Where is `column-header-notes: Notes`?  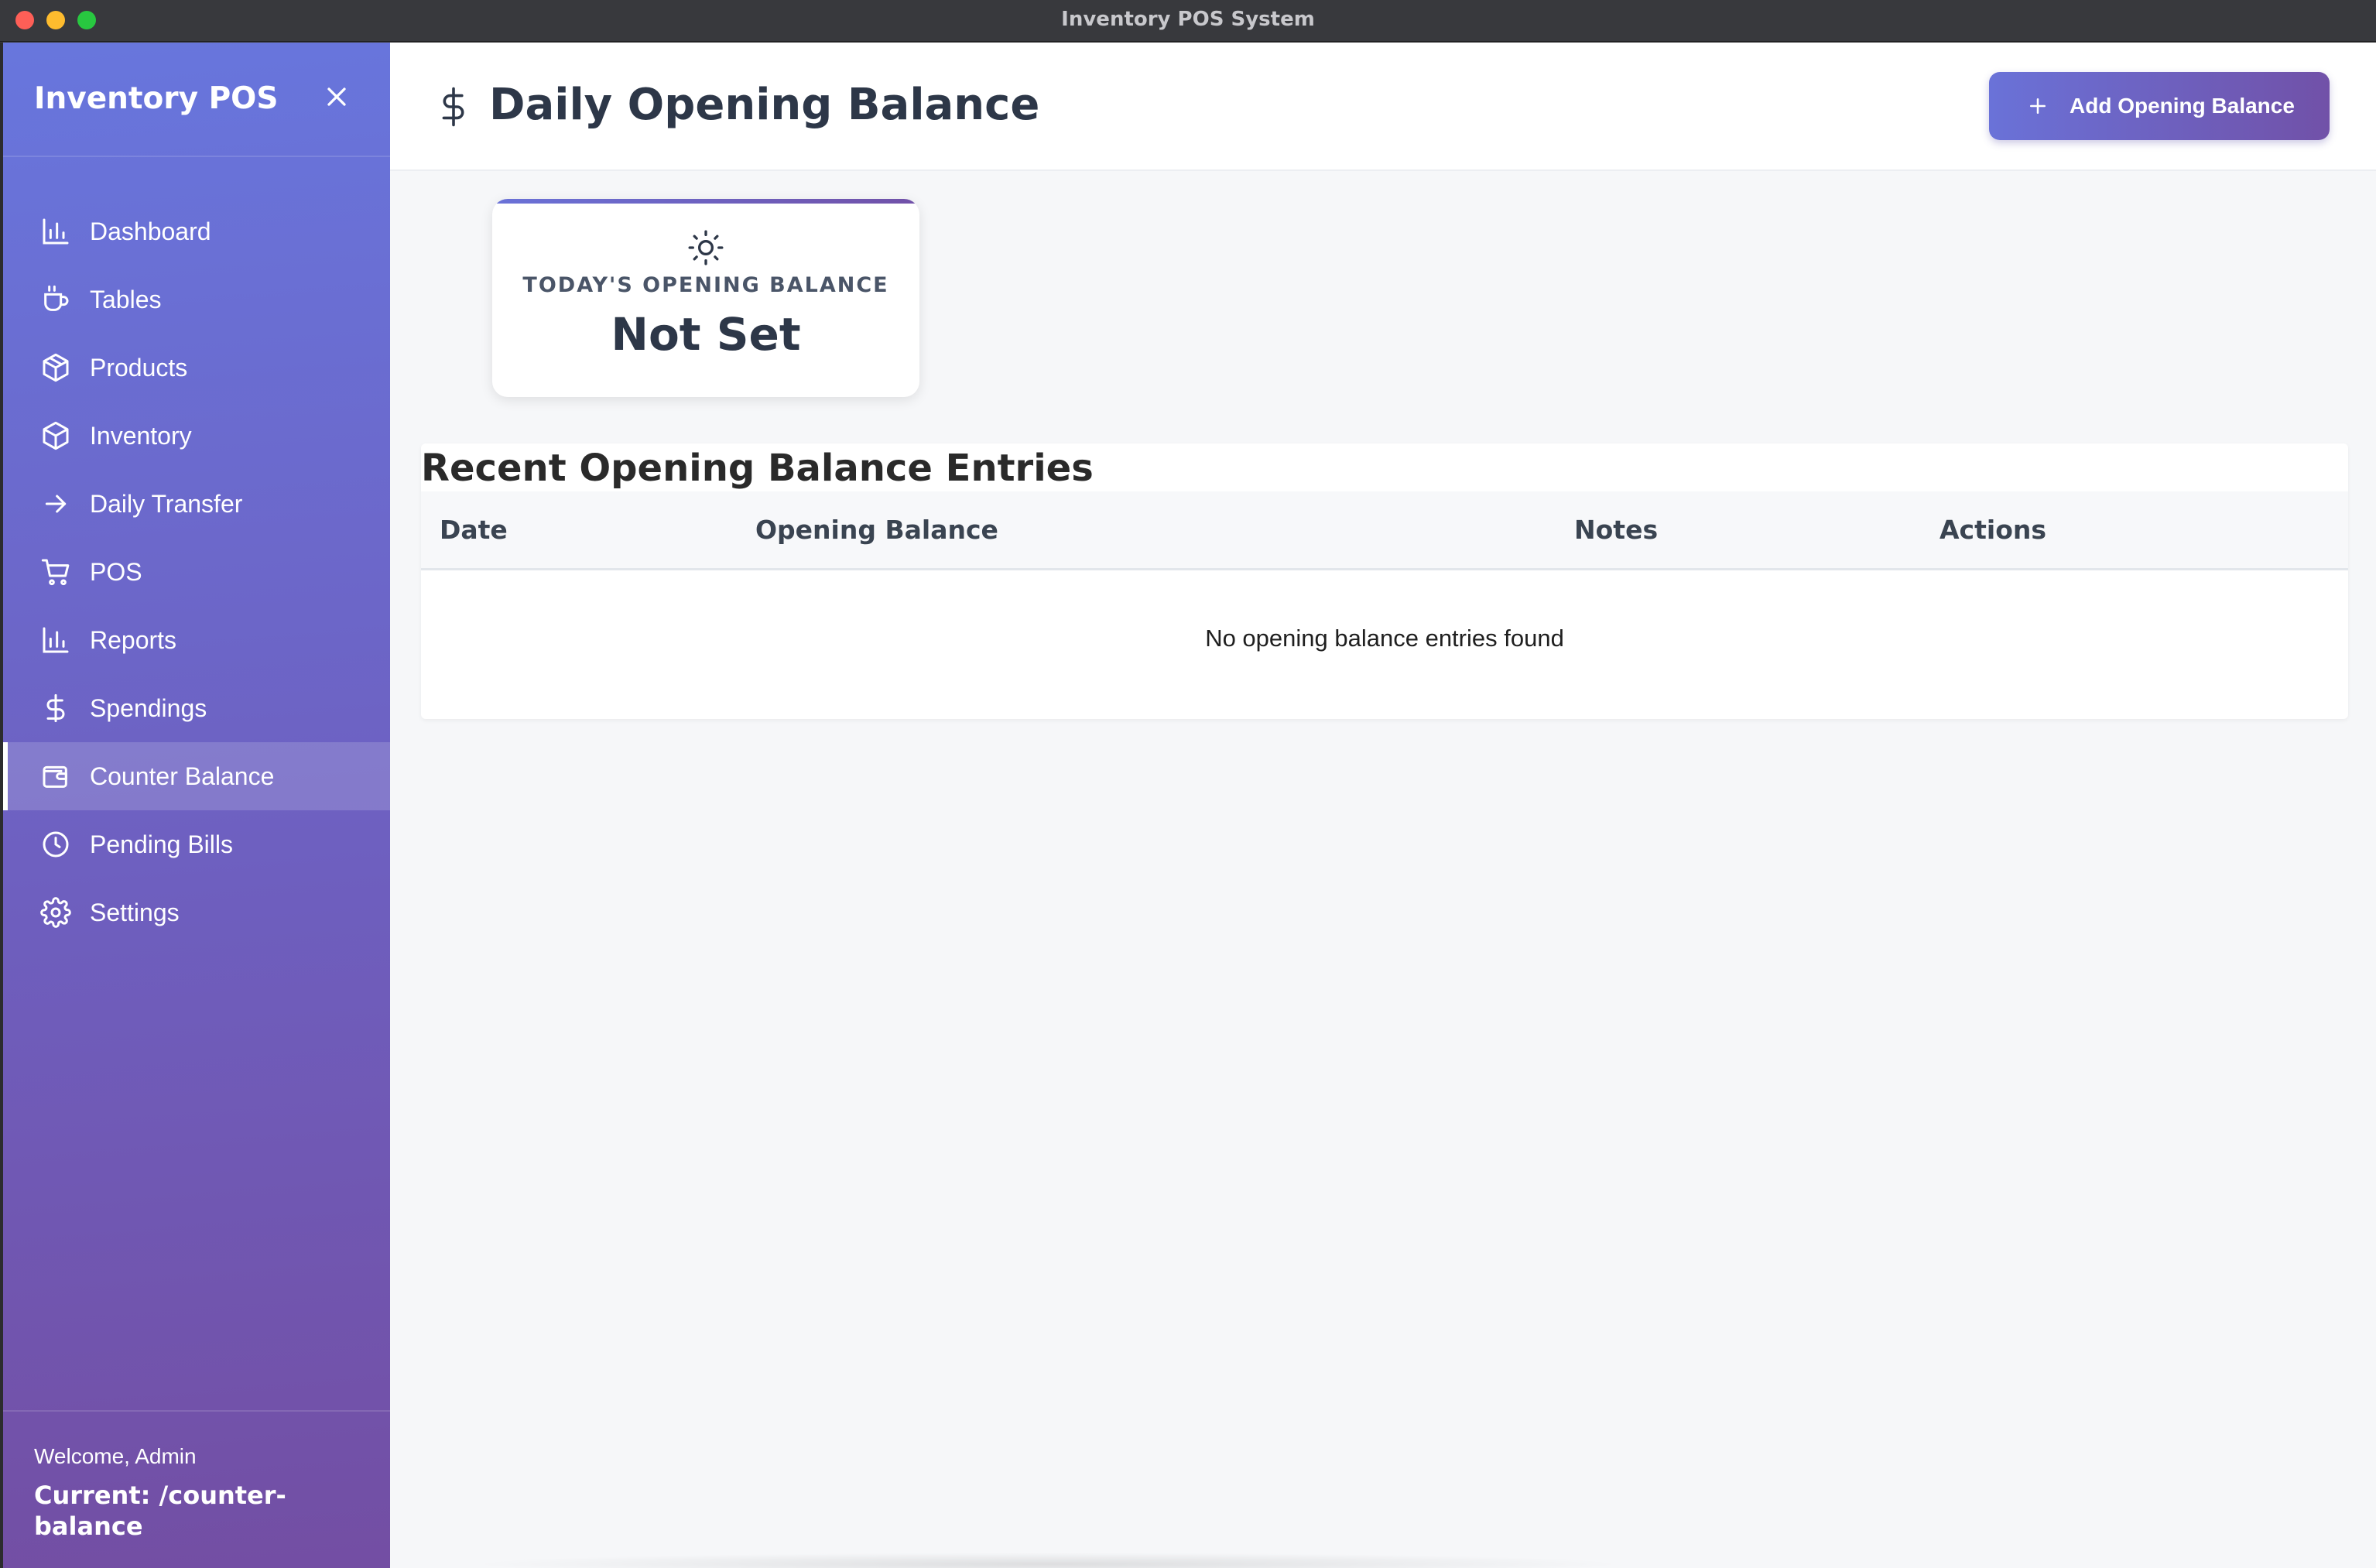 column-header-notes: Notes is located at coordinates (1616, 530).